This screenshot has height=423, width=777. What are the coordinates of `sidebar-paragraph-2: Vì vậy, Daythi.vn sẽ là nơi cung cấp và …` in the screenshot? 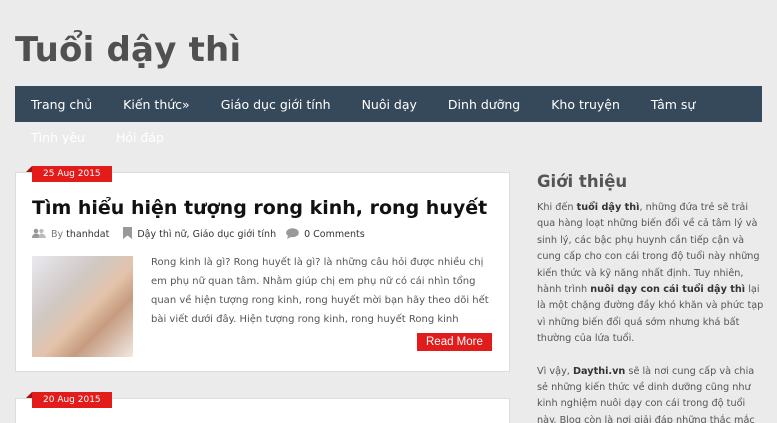 It's located at (651, 393).